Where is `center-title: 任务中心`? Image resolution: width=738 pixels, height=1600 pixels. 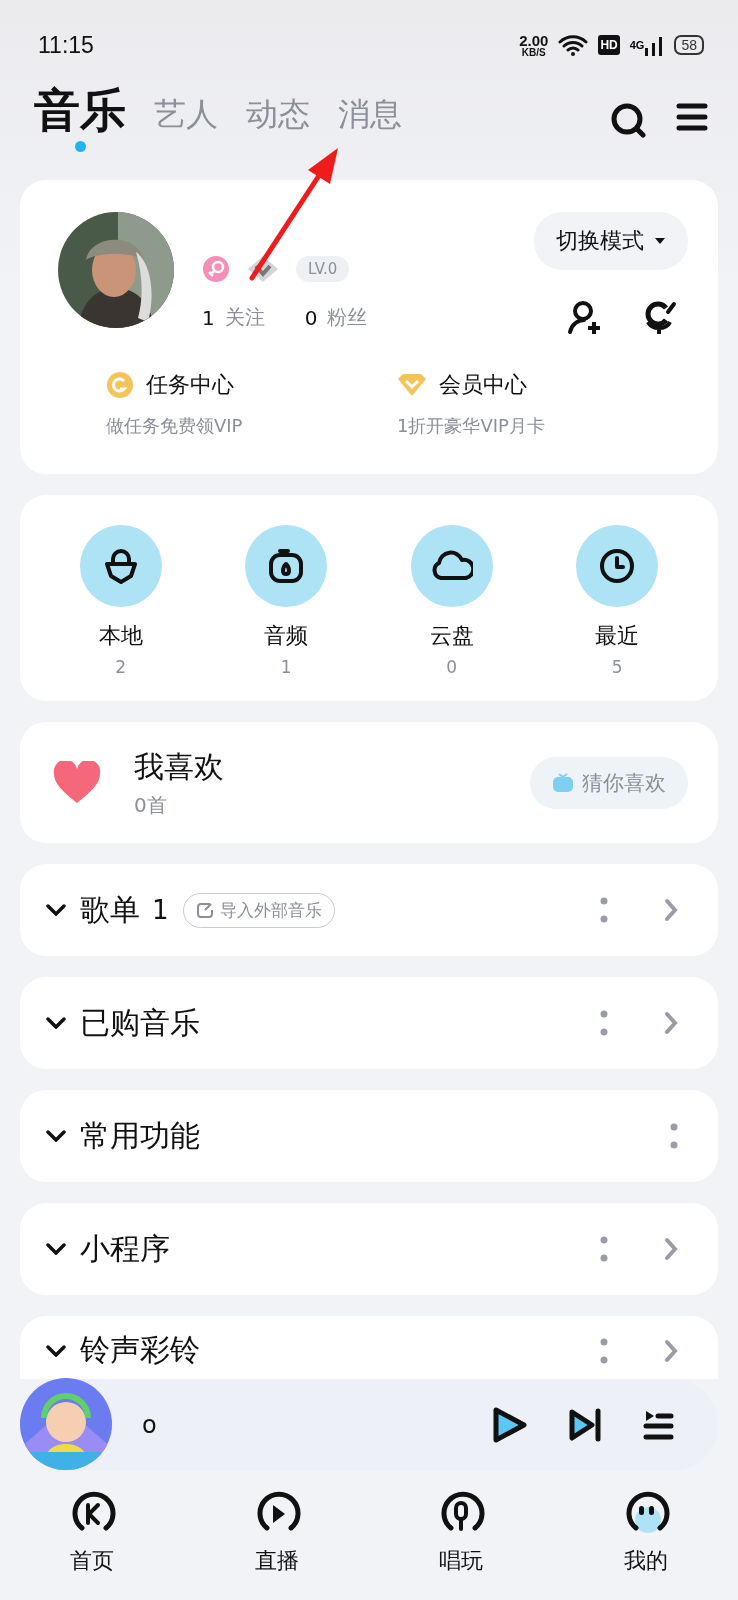 center-title: 任务中心 is located at coordinates (190, 385).